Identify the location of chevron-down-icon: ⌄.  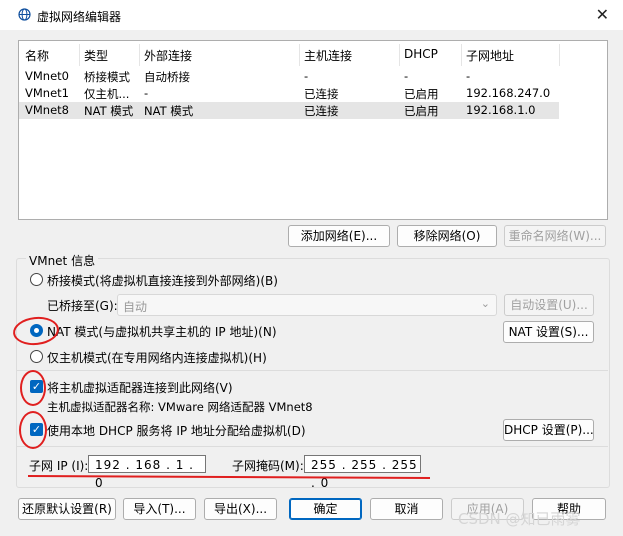
(485, 303).